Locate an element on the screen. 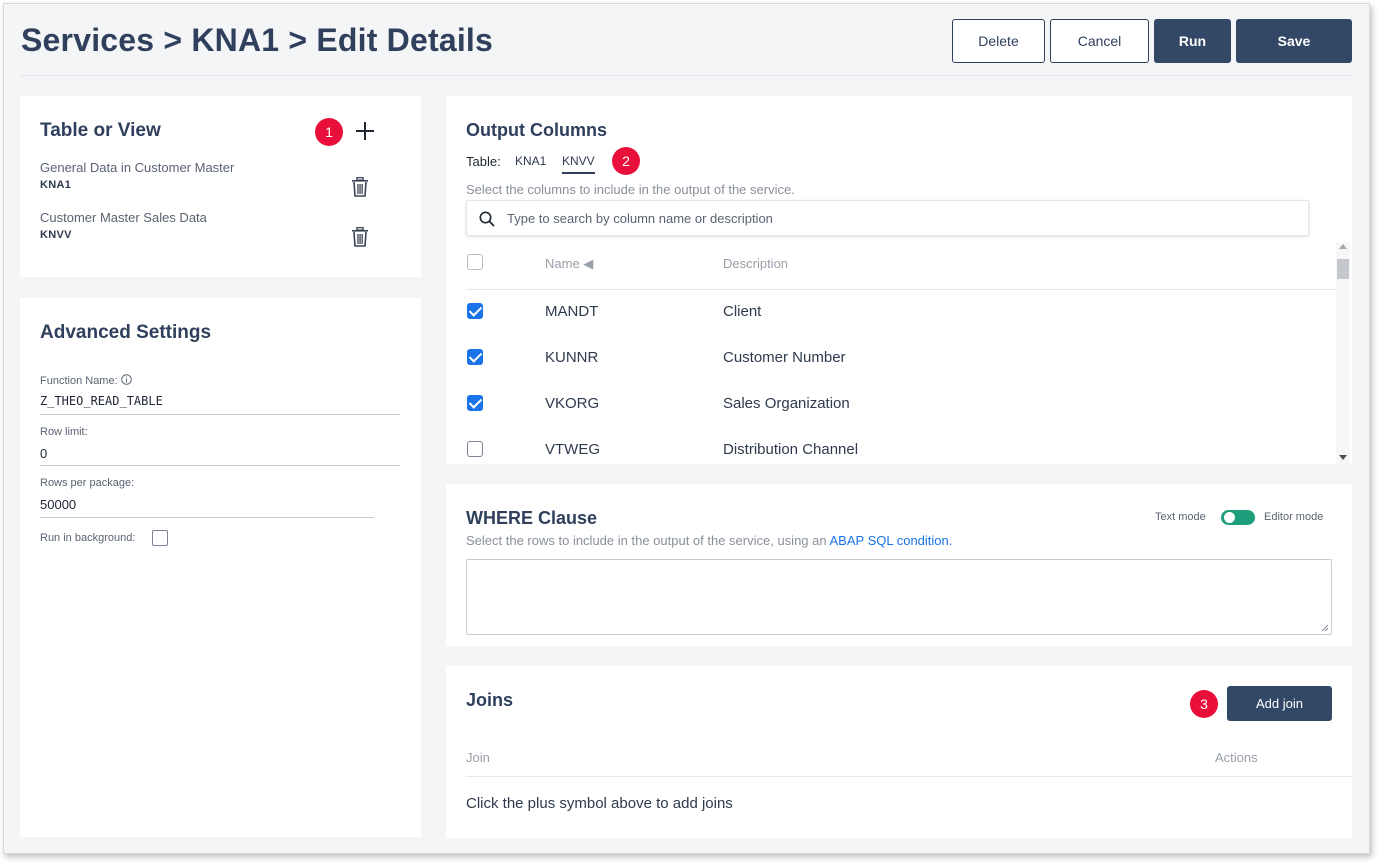  column-name: VKORG is located at coordinates (572, 403).